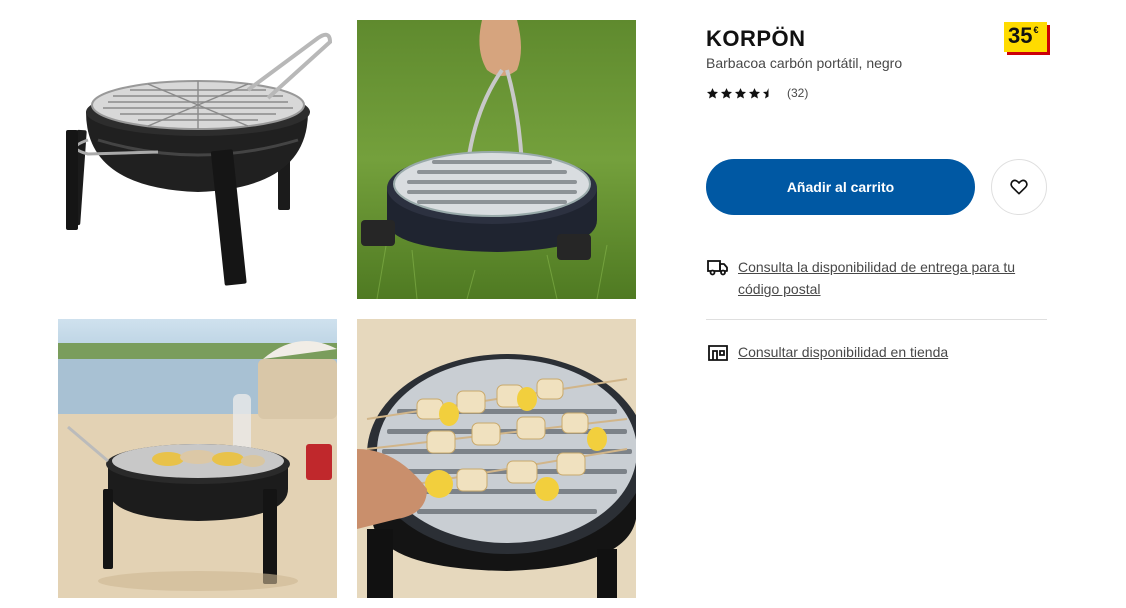  I want to click on add-to-cart-button: Añadir al carrito, so click(840, 187).